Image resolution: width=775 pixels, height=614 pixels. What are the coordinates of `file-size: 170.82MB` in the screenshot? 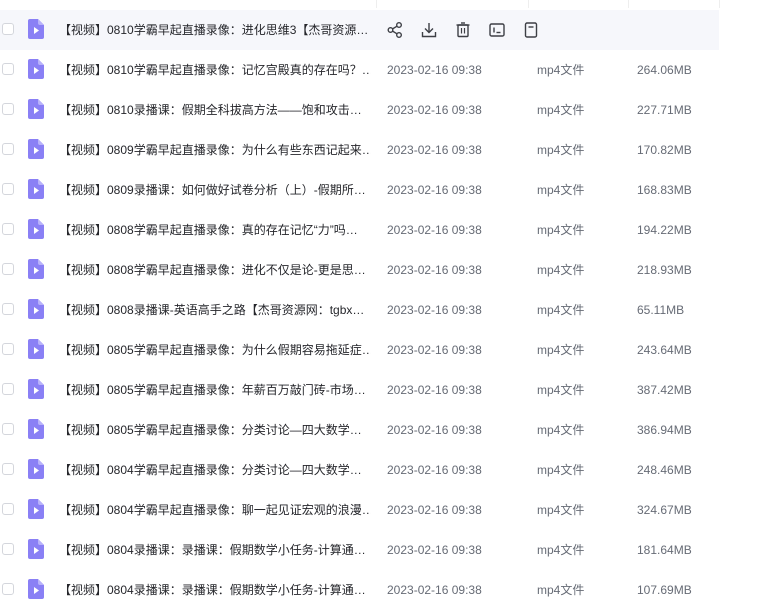 It's located at (664, 150).